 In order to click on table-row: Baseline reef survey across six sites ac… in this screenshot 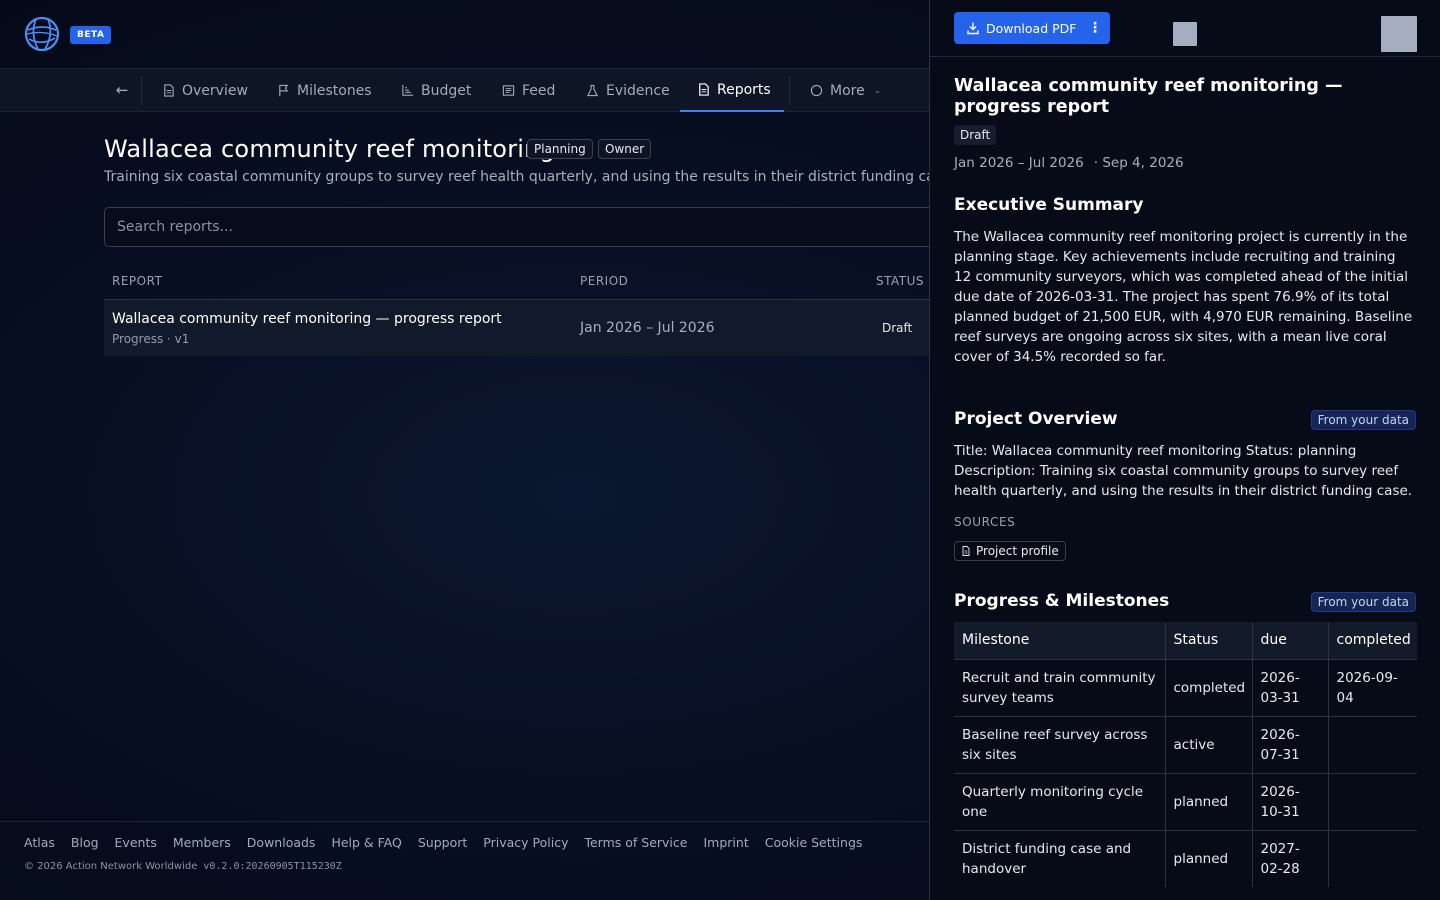, I will do `click(1185, 744)`.